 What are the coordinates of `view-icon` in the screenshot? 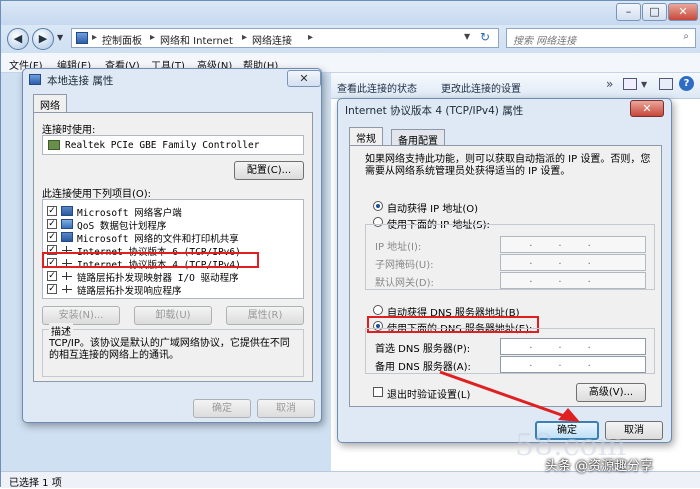 It's located at (630, 84).